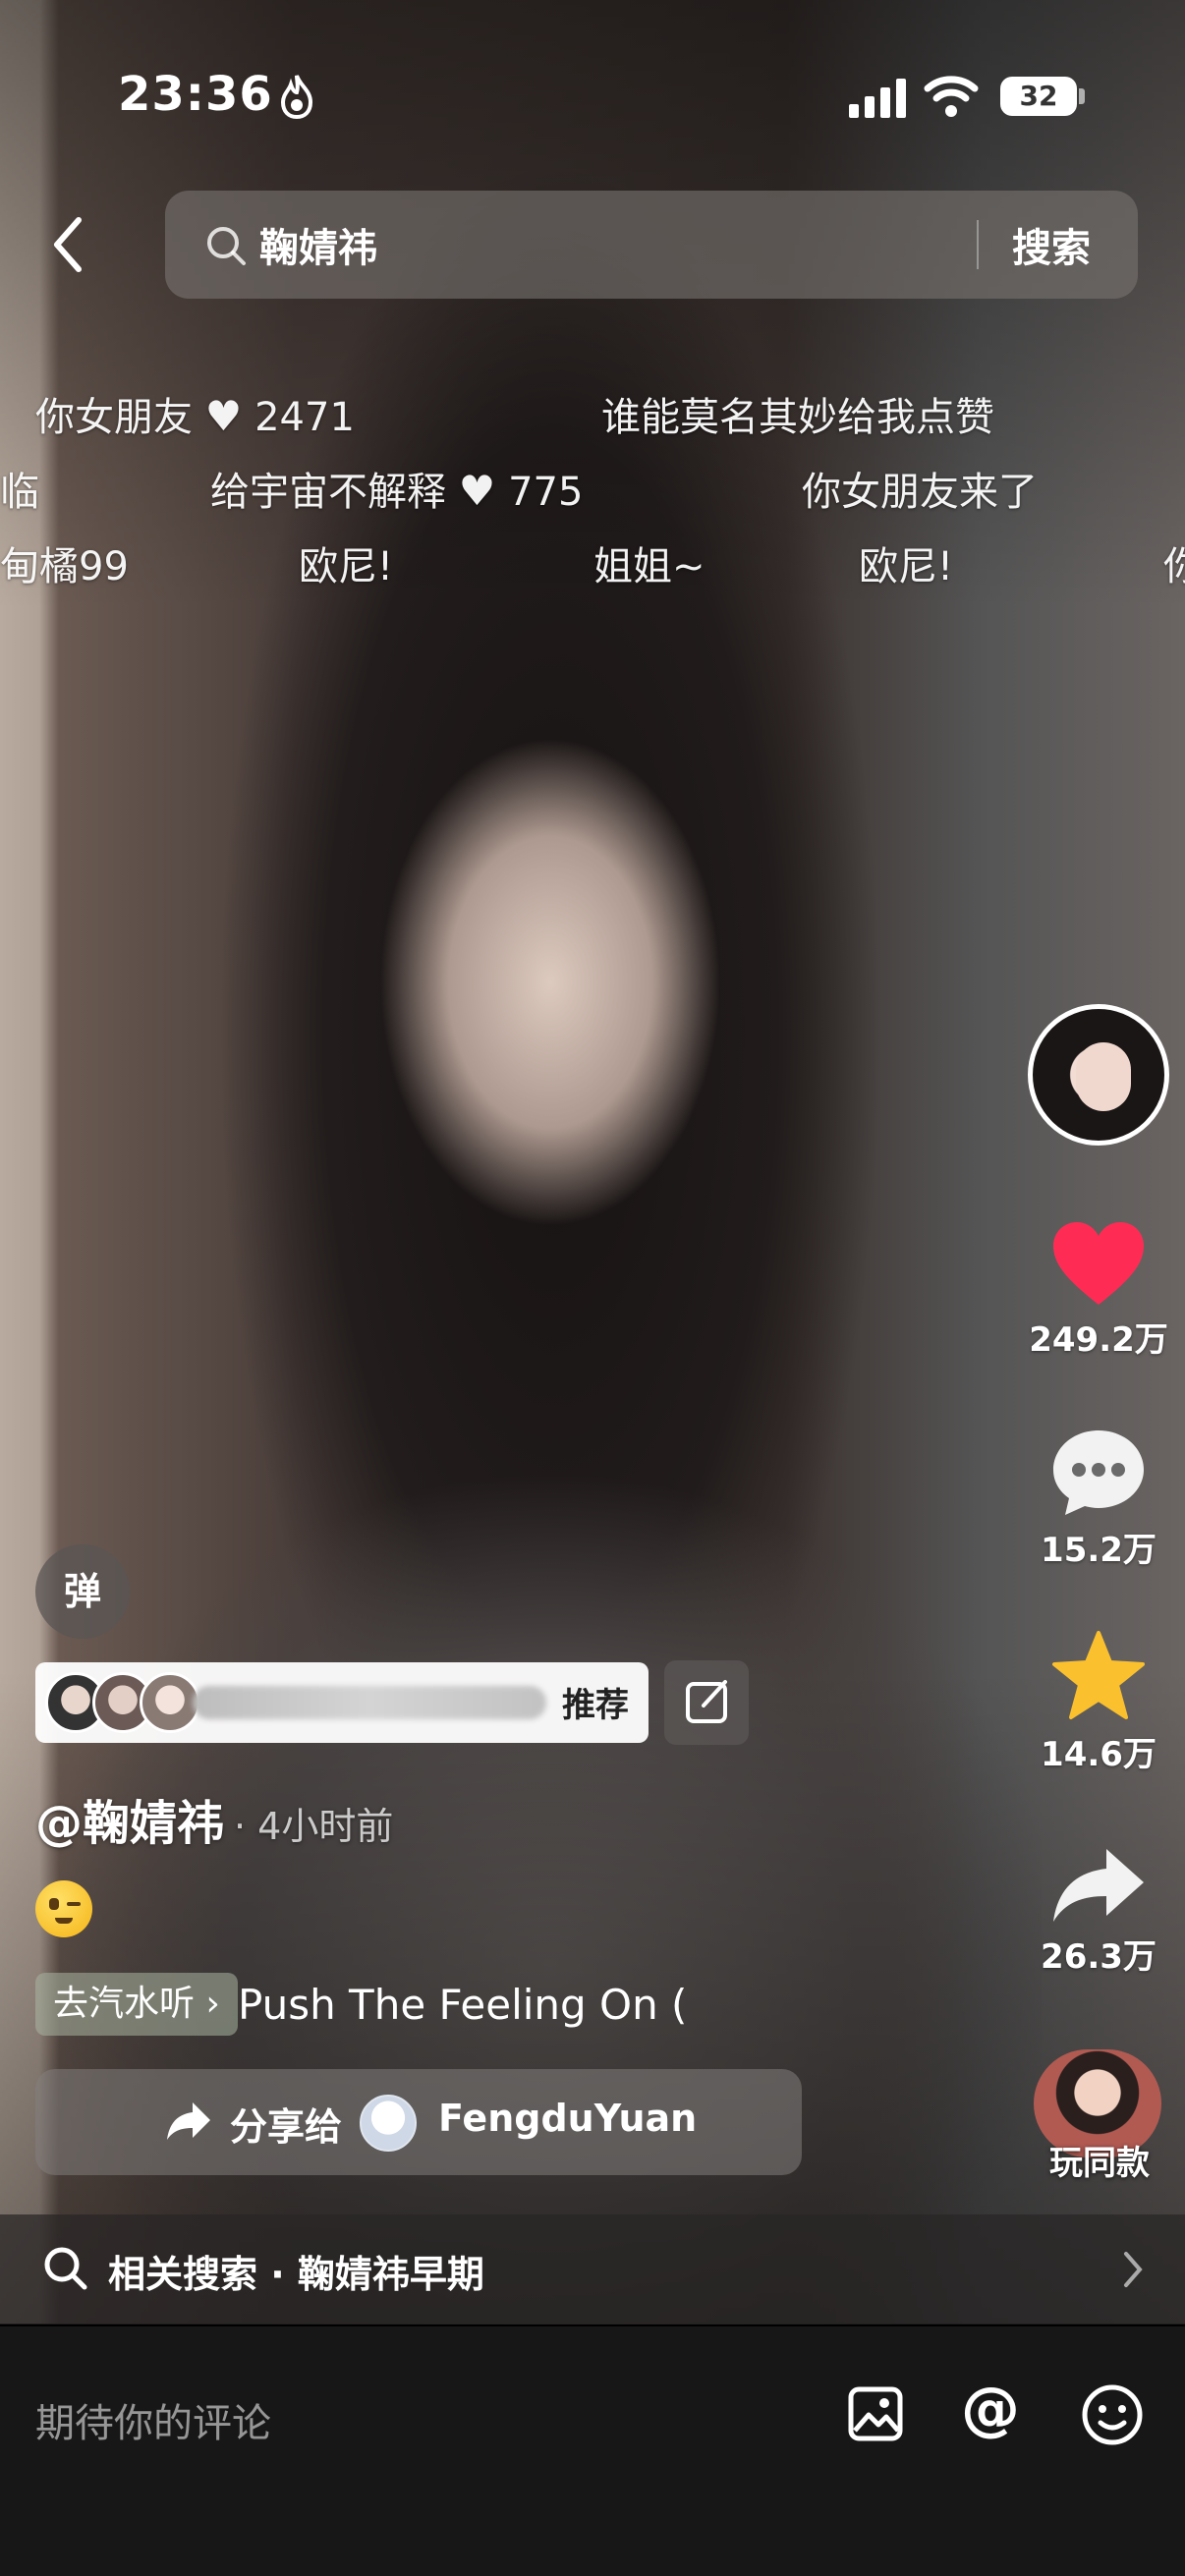 This screenshot has height=2576, width=1185. Describe the element at coordinates (305, 417) in the screenshot. I see `danmaku-likes: 2471` at that location.